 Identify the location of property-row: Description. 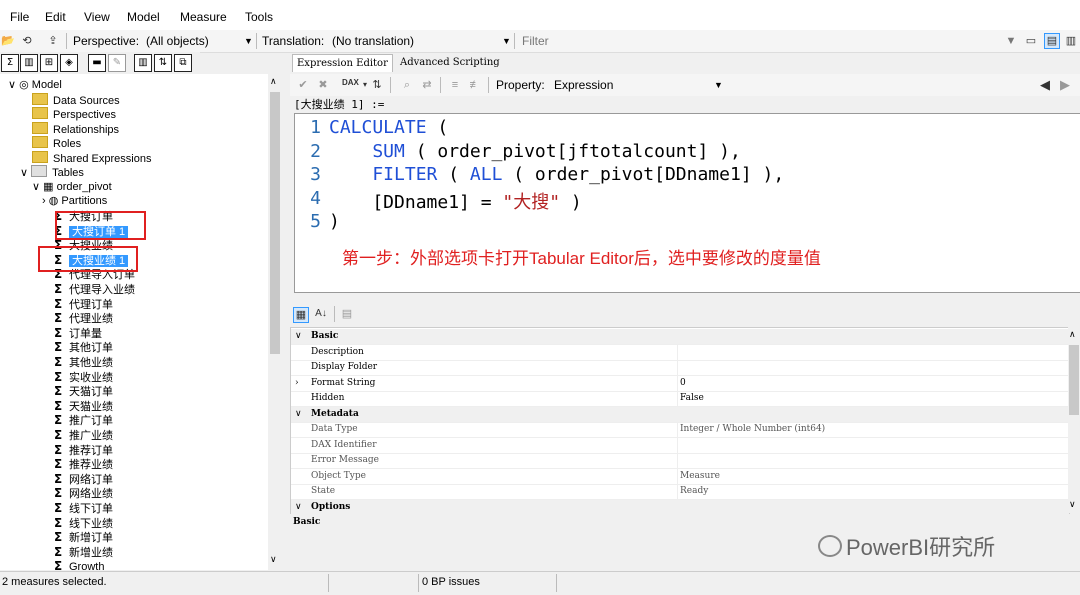
(680, 352).